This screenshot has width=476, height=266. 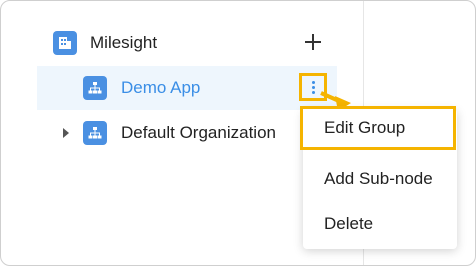 What do you see at coordinates (65, 43) in the screenshot?
I see `organization-icon` at bounding box center [65, 43].